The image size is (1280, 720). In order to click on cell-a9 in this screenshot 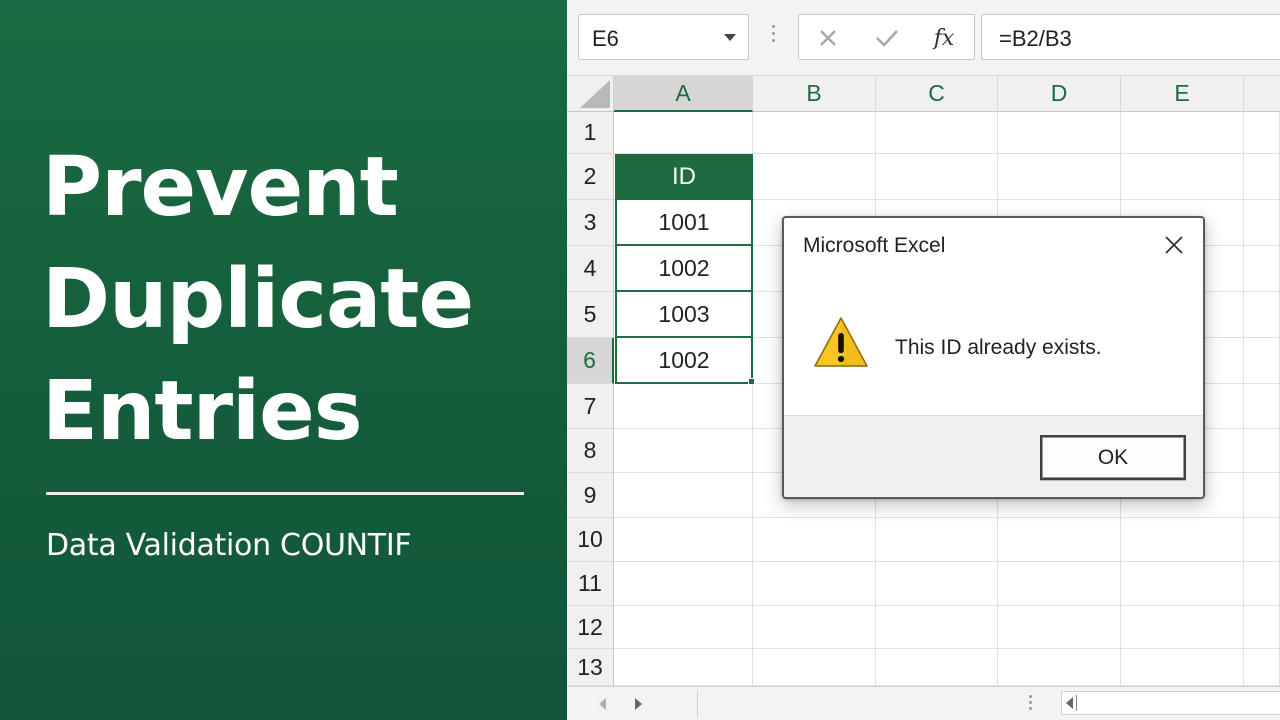, I will do `click(683, 495)`.